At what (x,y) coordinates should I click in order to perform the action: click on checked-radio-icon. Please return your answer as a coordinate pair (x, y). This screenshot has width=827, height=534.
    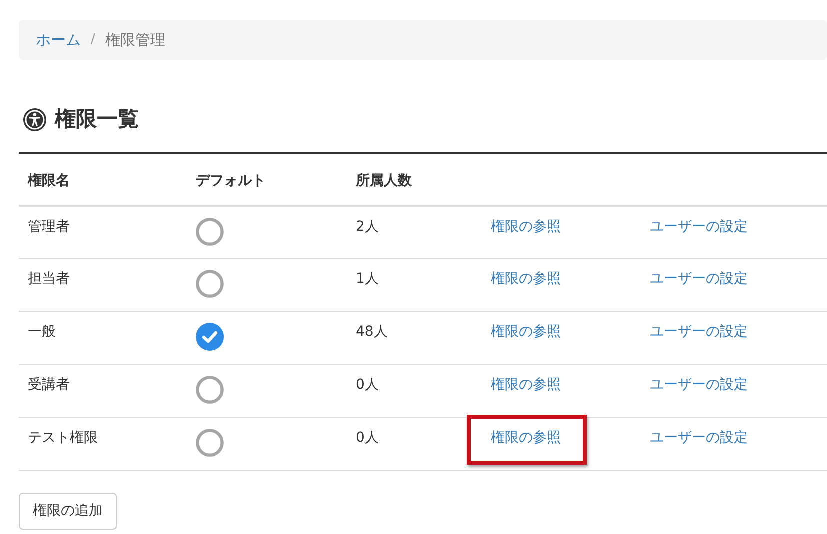
    Looking at the image, I should click on (210, 337).